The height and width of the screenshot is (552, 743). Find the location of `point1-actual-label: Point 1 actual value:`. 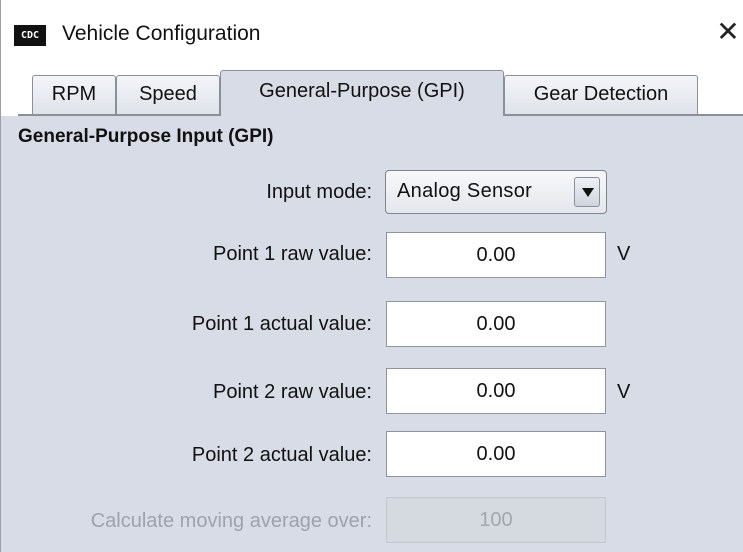

point1-actual-label: Point 1 actual value: is located at coordinates (281, 324).